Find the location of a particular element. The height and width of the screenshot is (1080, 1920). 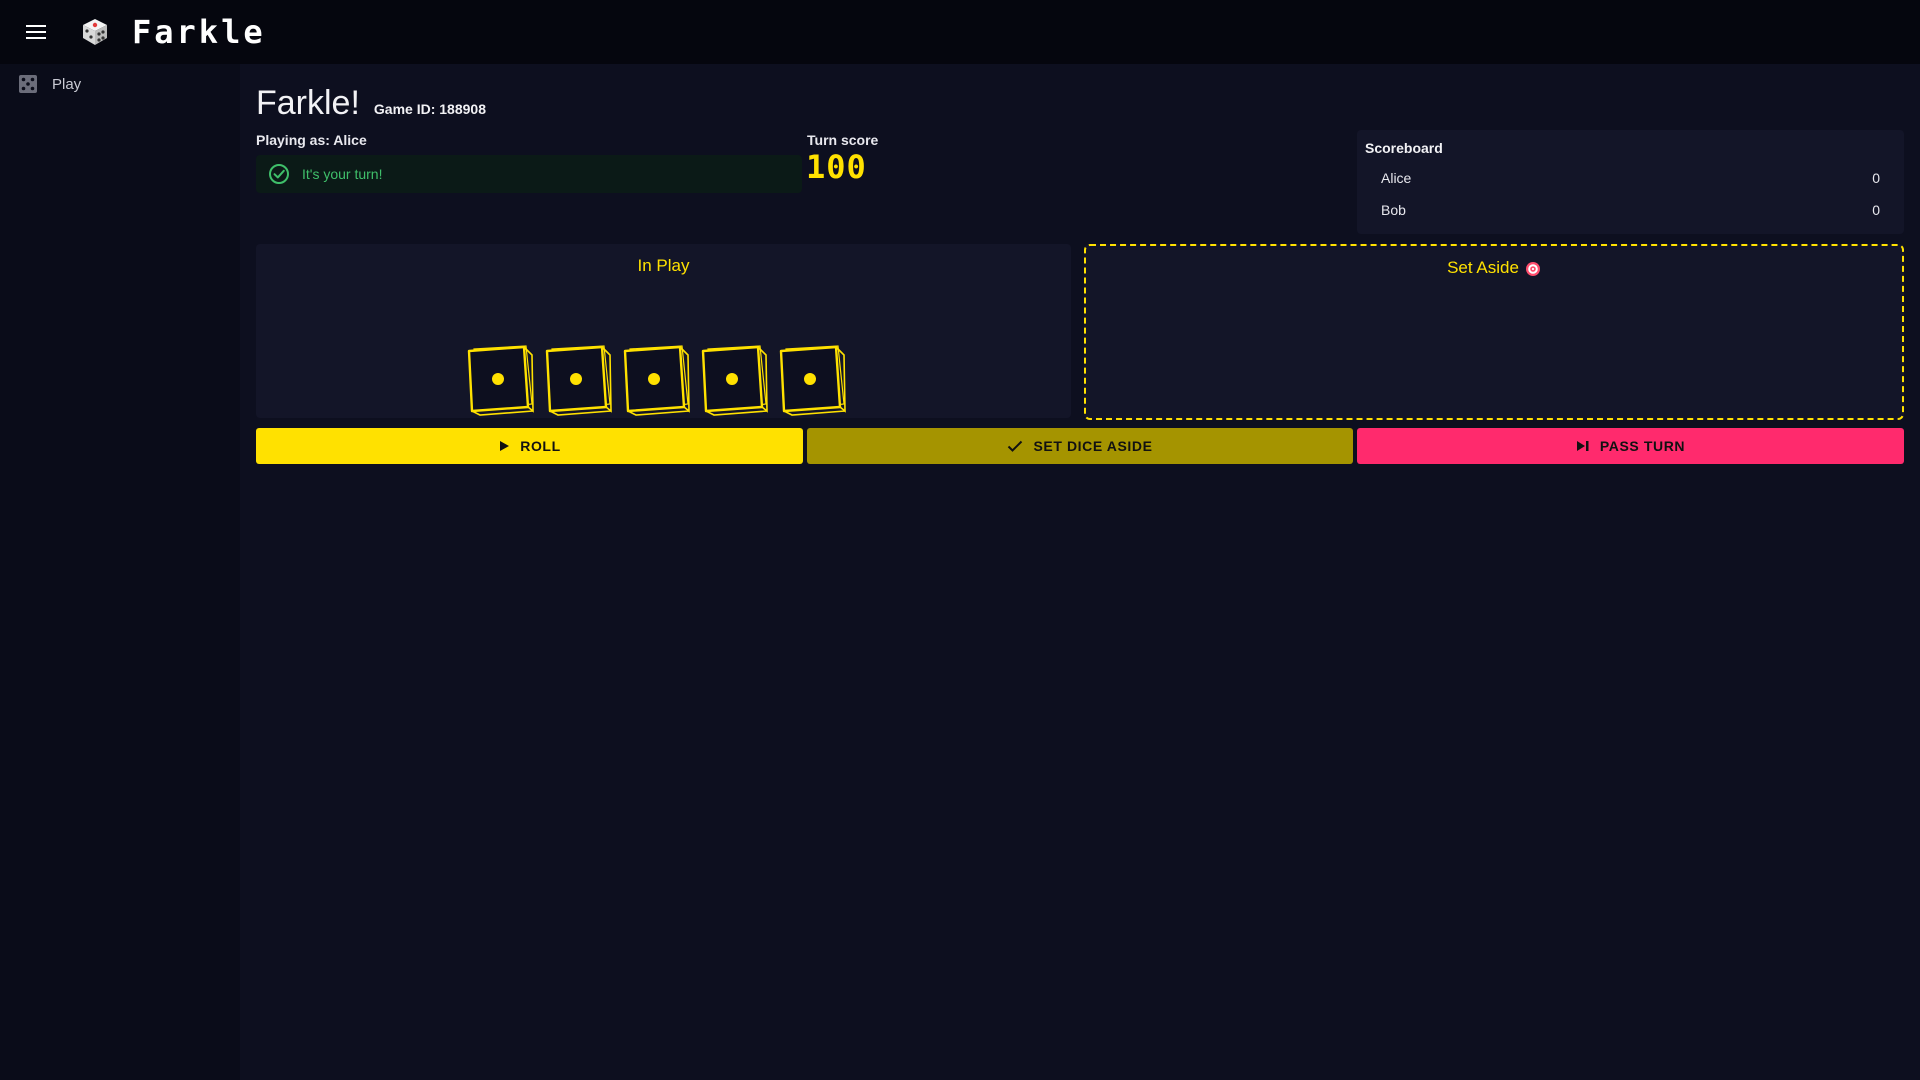

menu-button is located at coordinates (36, 32).